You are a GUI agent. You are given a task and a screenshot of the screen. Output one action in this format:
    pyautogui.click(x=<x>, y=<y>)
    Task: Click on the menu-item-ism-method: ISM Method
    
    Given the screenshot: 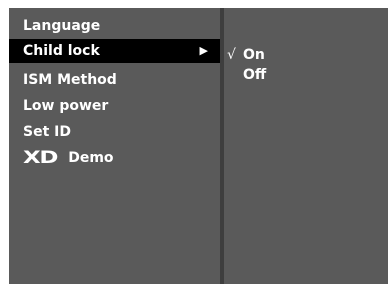 What is the action you would take?
    pyautogui.click(x=114, y=80)
    